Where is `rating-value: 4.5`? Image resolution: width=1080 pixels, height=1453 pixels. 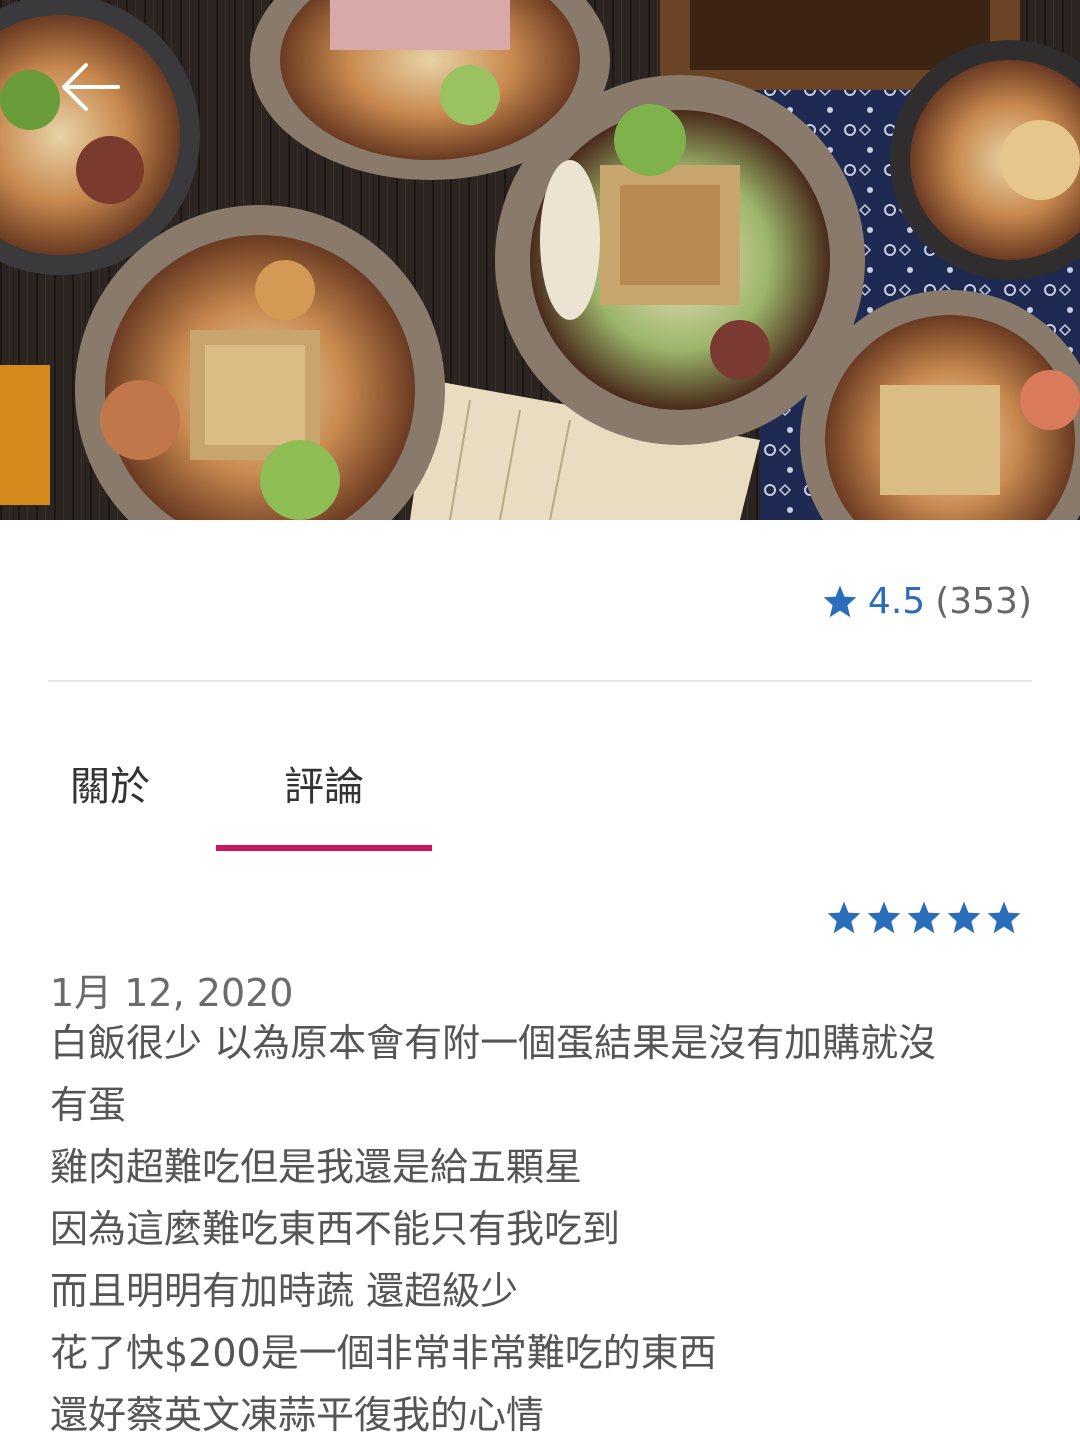 rating-value: 4.5 is located at coordinates (896, 601).